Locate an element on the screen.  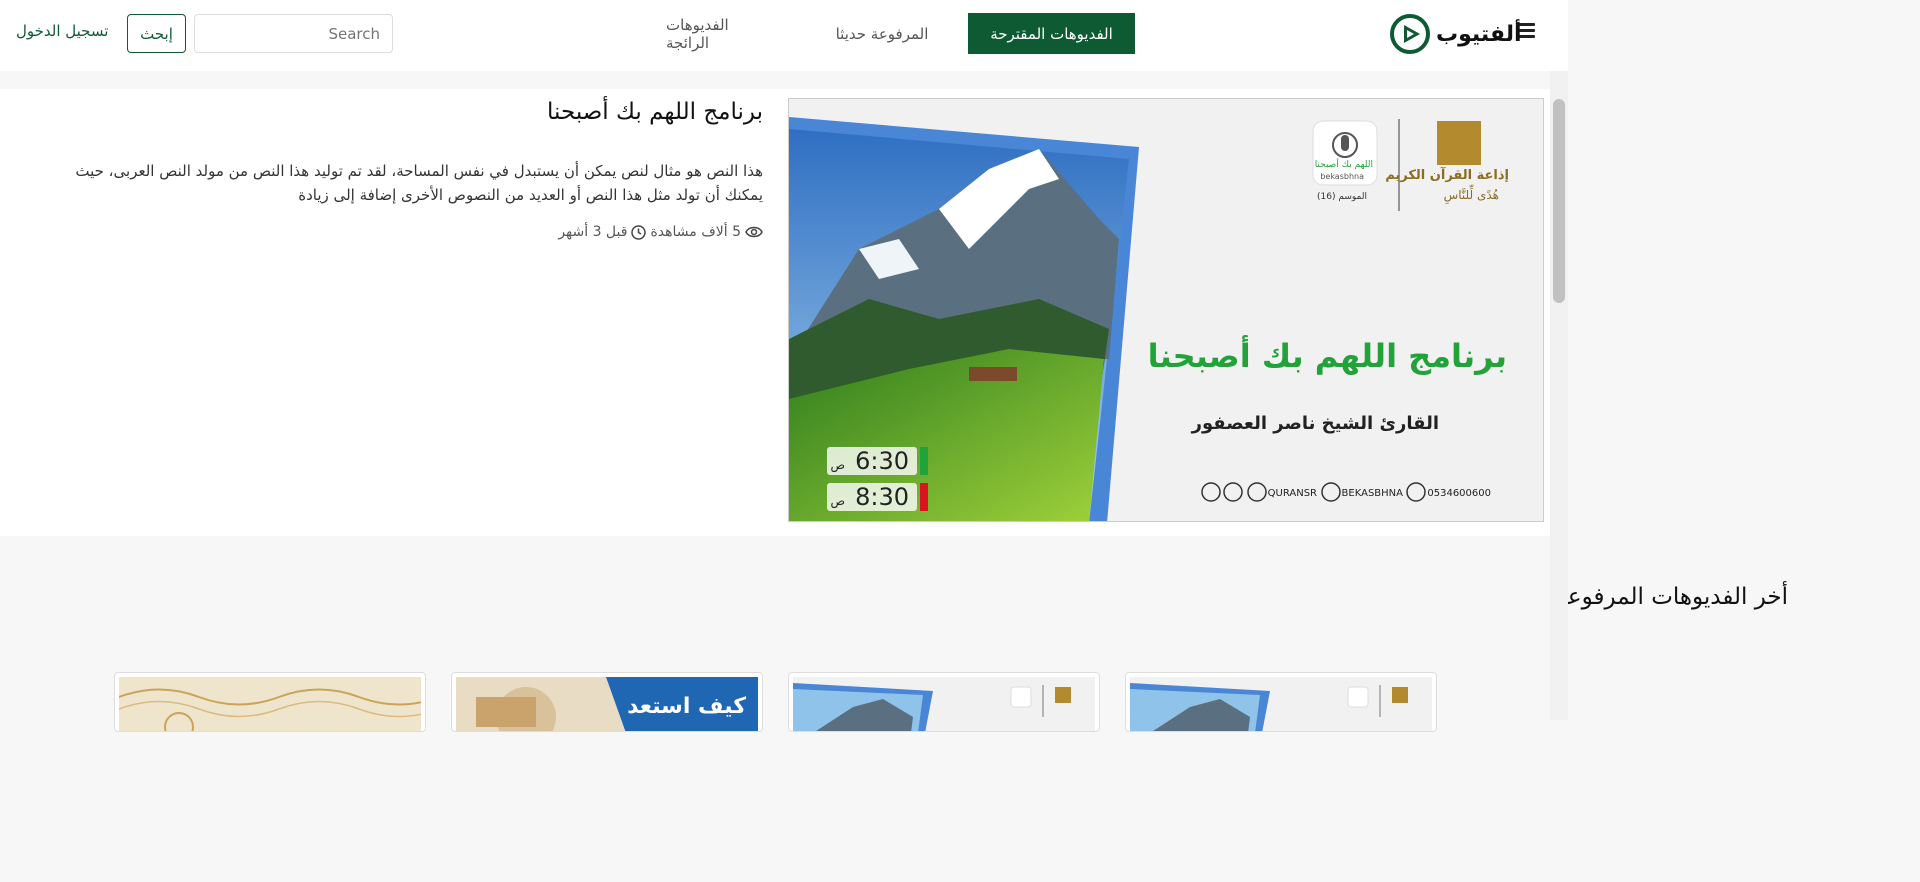
social-bekasbhna: BEKASBHNA is located at coordinates (1373, 493).